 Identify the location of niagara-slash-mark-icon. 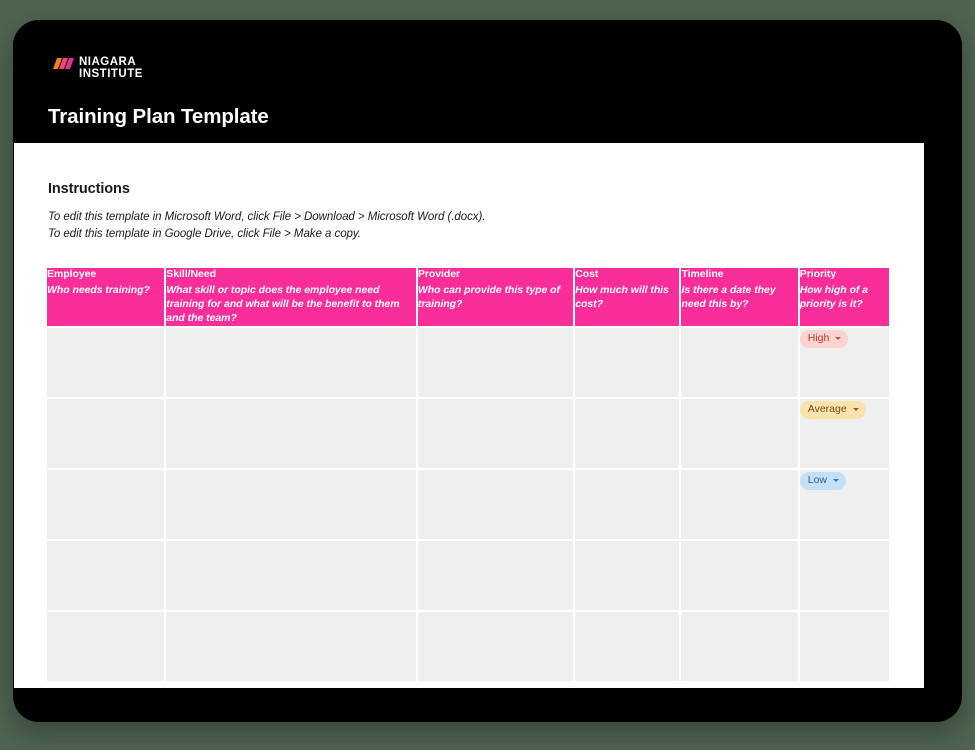
(63, 63).